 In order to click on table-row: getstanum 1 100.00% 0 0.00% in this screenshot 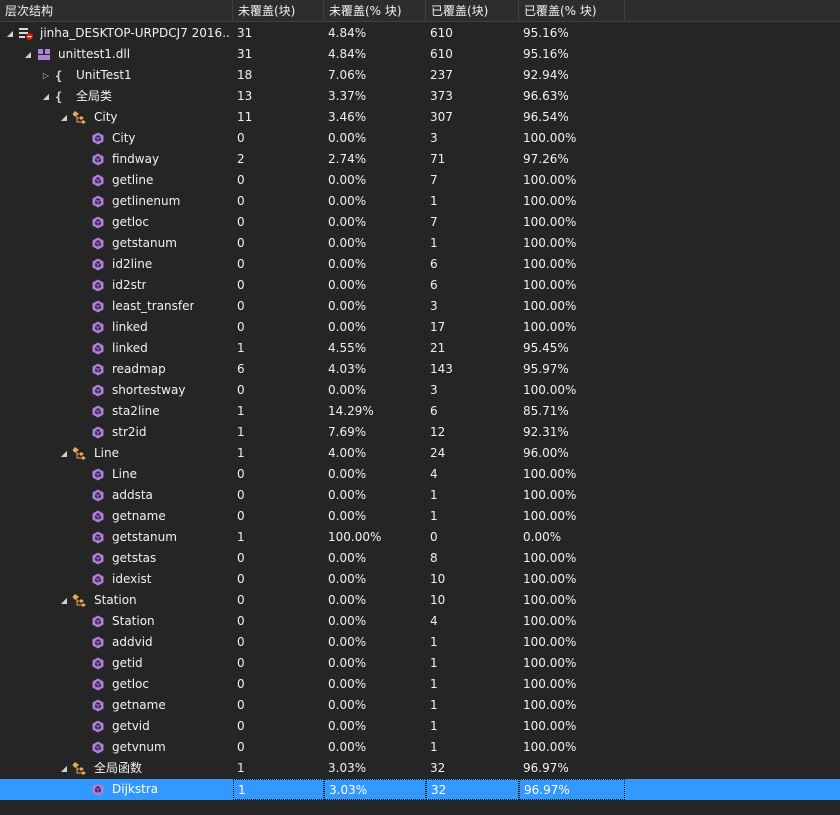, I will do `click(420, 537)`.